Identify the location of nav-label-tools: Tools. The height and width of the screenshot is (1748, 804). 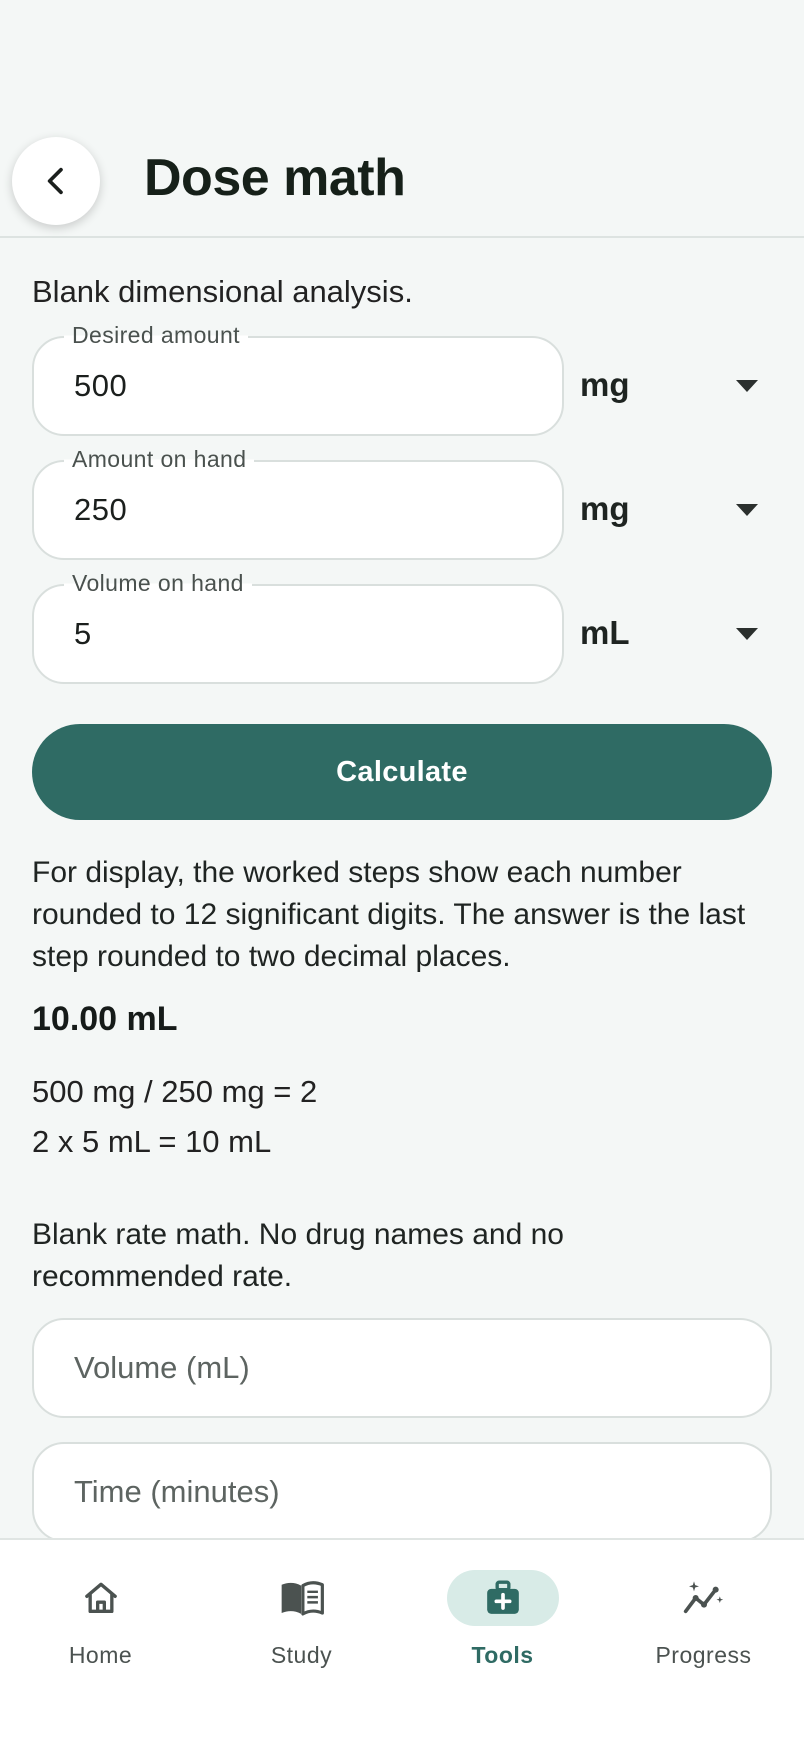
(502, 1655).